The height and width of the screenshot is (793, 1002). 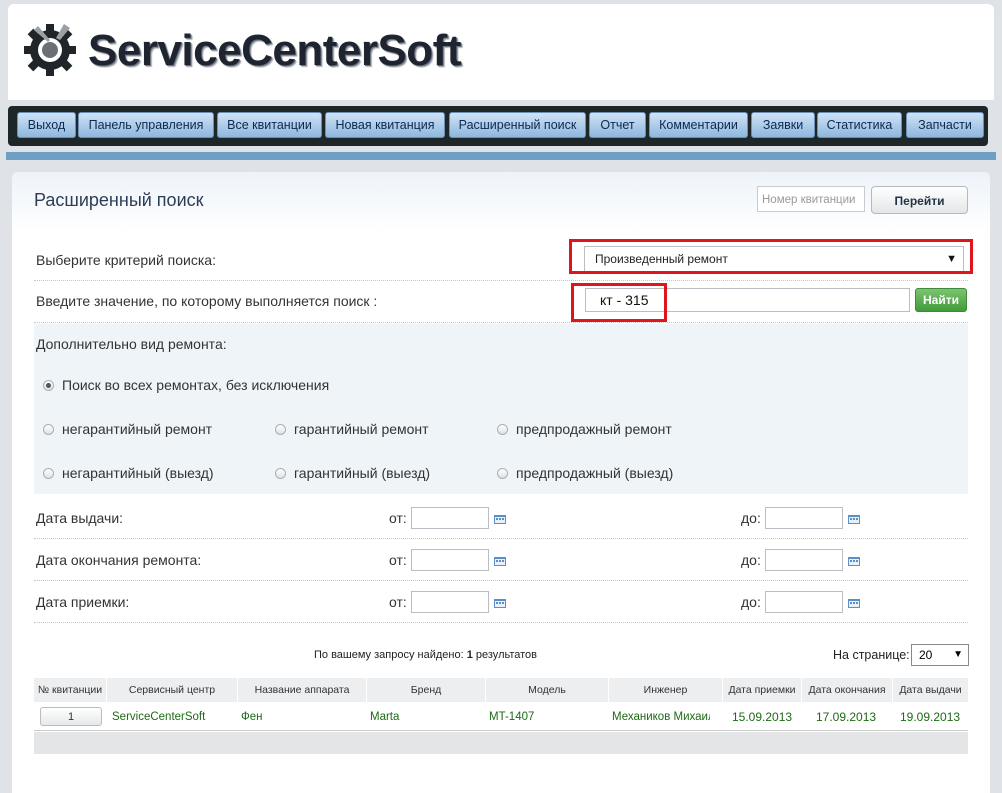 I want to click on radio-nonwarranty-visit-label: негарантийный (выезд), so click(x=138, y=473).